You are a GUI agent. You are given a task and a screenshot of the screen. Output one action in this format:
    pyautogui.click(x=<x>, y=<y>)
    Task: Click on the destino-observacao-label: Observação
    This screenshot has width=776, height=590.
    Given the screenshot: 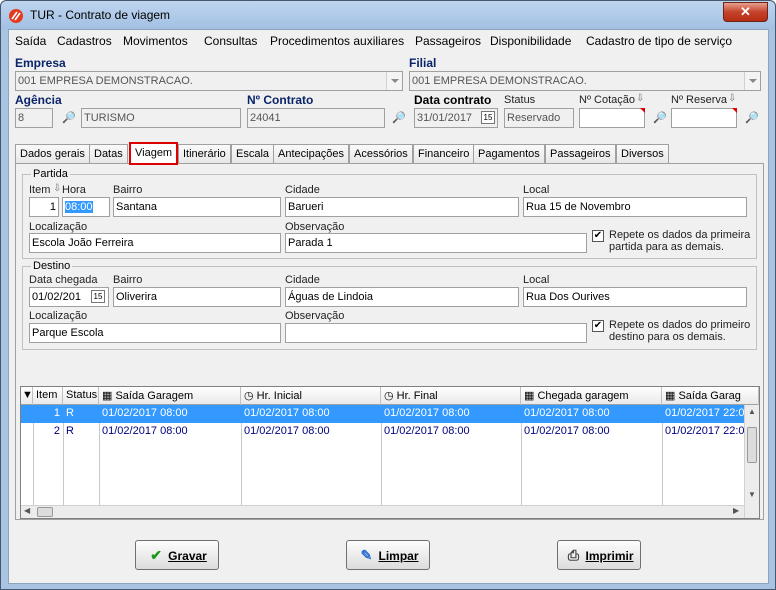 What is the action you would take?
    pyautogui.click(x=315, y=316)
    